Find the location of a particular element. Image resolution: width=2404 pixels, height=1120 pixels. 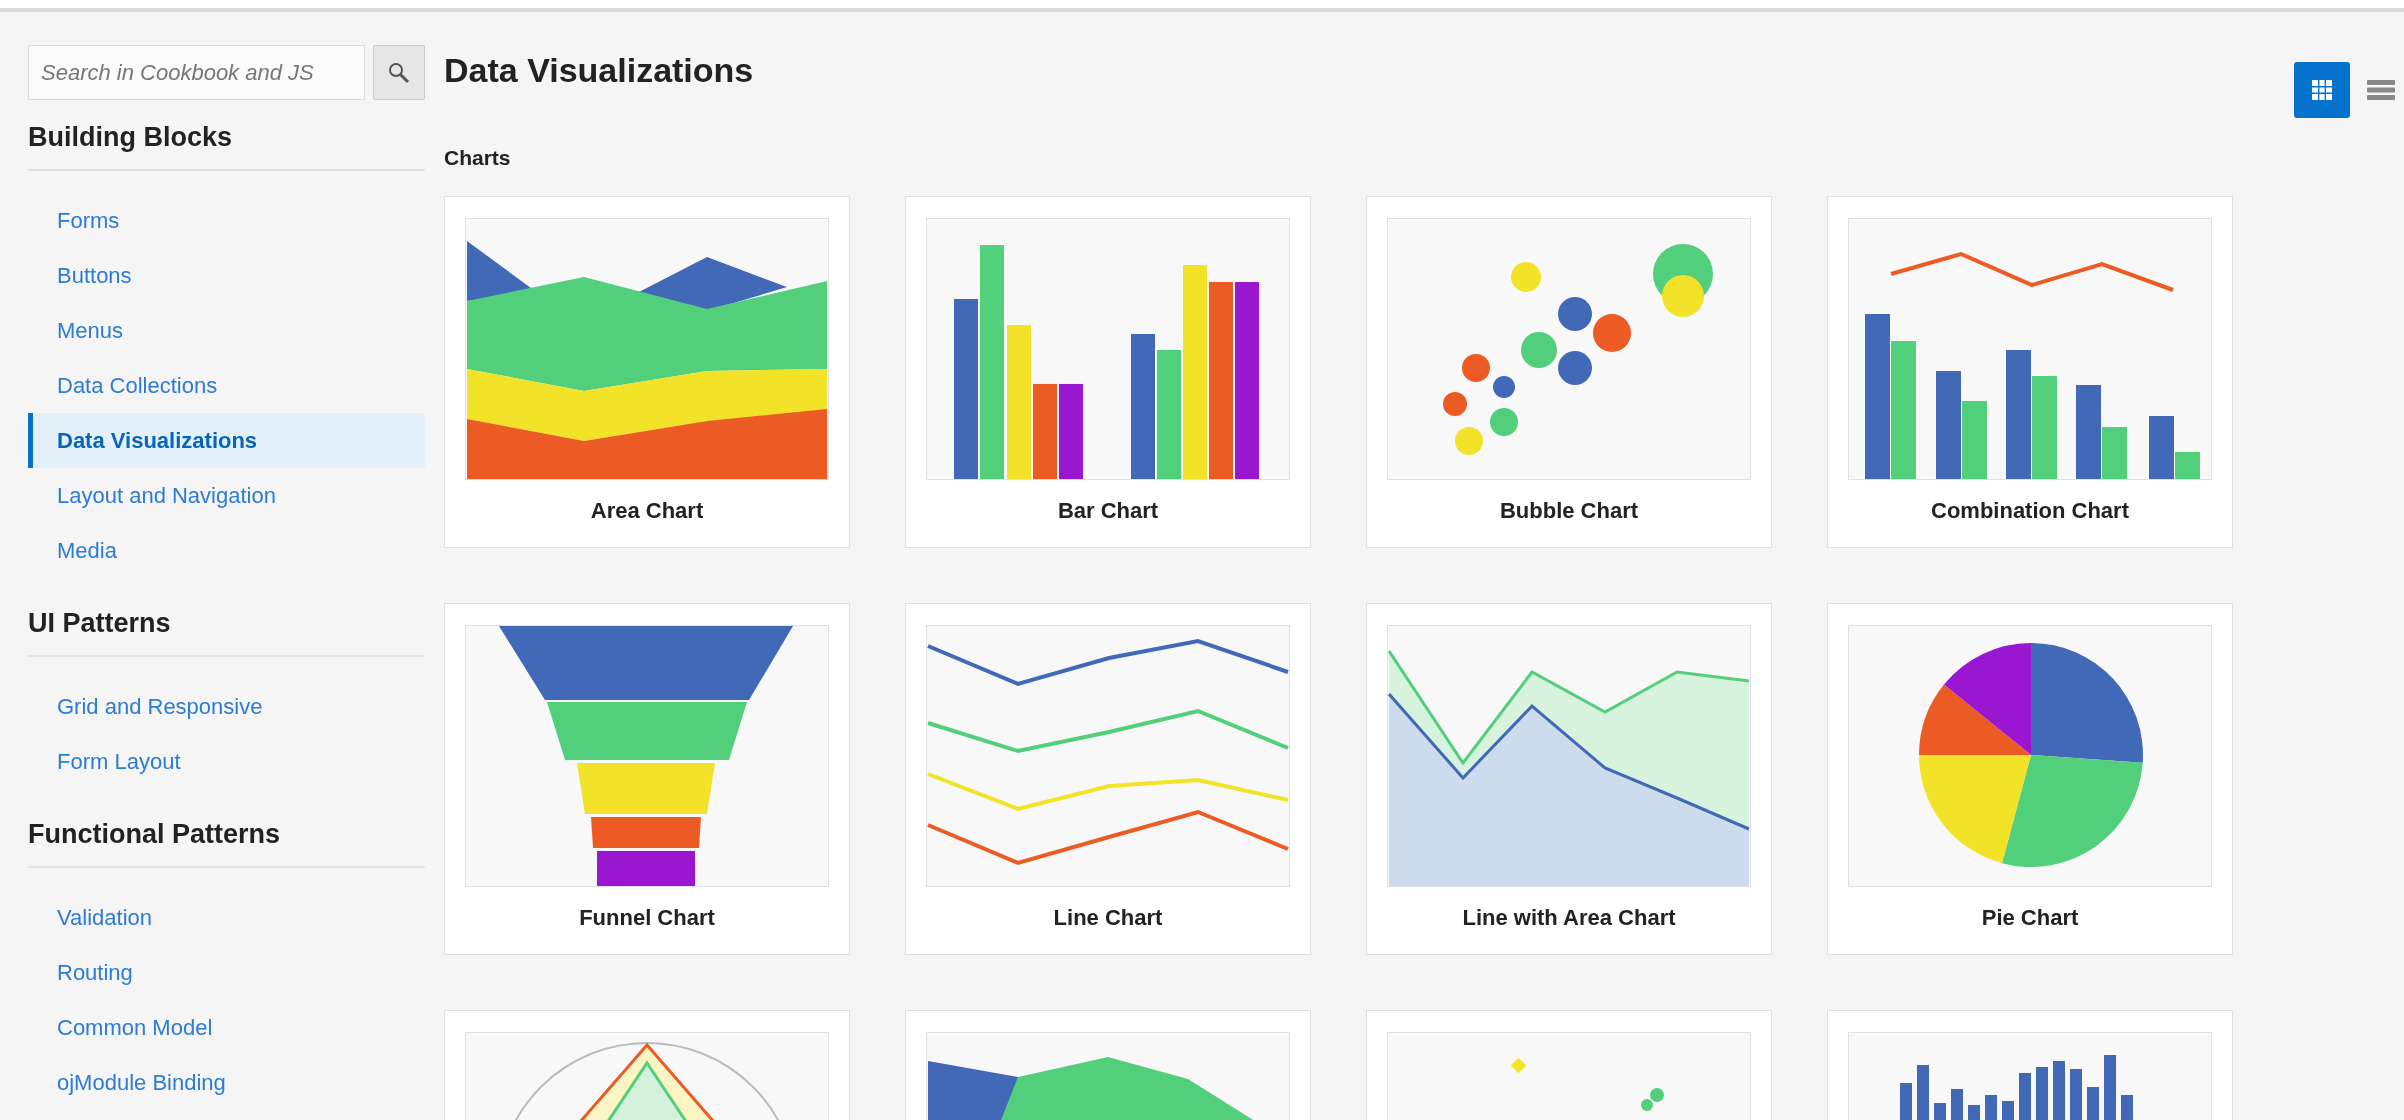

chart-card: Area Chart is located at coordinates (647, 372).